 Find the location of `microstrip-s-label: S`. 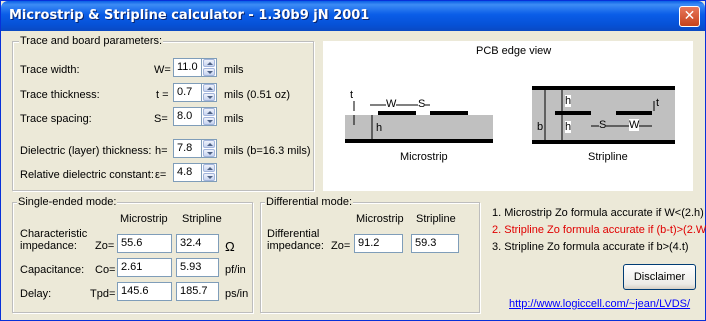

microstrip-s-label: S is located at coordinates (422, 104).